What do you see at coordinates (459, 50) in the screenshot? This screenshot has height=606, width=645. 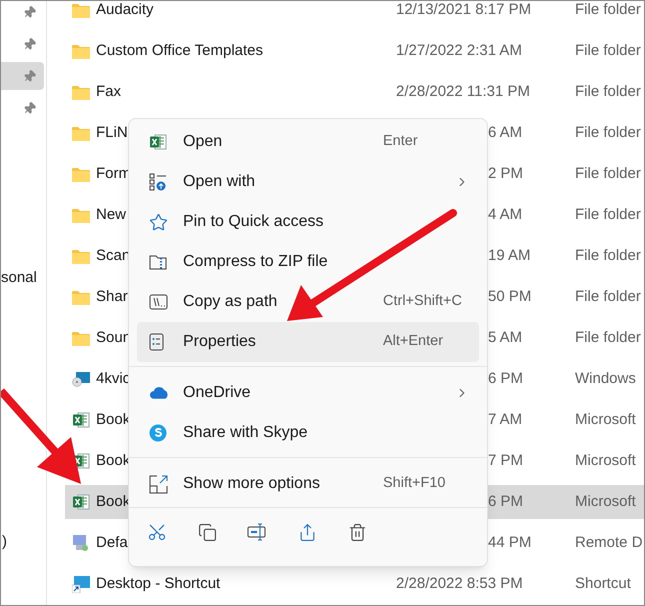 I see `file-date: 1/27/2022 2:31 AM` at bounding box center [459, 50].